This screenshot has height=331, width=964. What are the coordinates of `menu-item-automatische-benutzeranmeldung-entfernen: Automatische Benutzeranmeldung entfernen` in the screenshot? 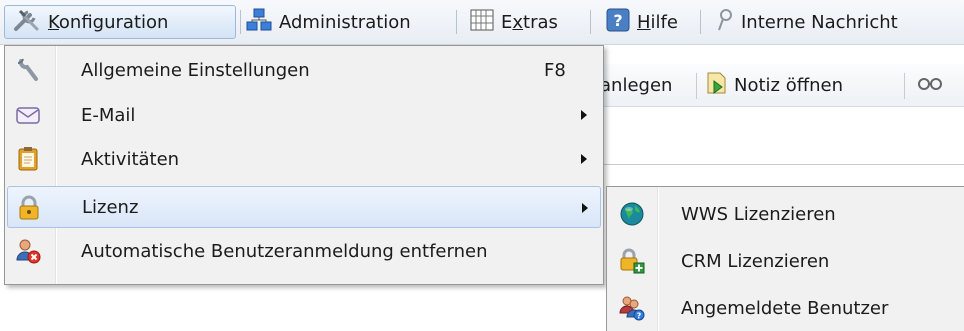 It's located at (304, 251).